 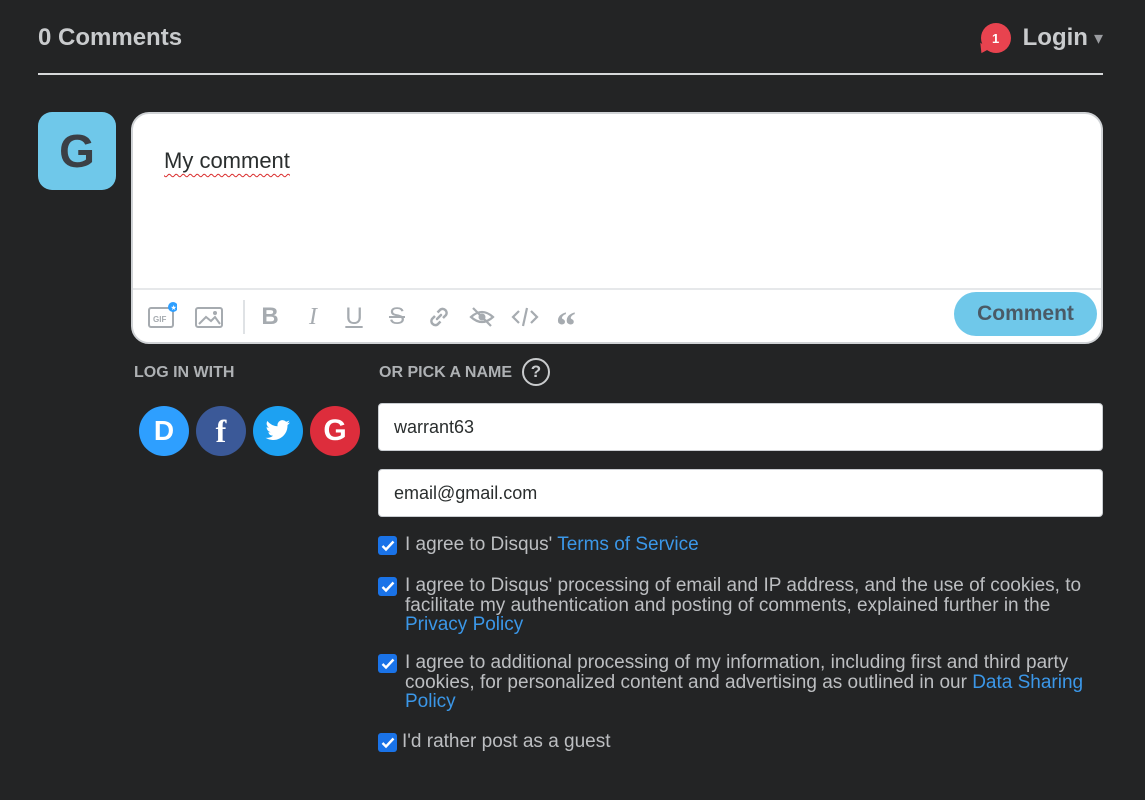 I want to click on facebook-letter: f, so click(x=221, y=430).